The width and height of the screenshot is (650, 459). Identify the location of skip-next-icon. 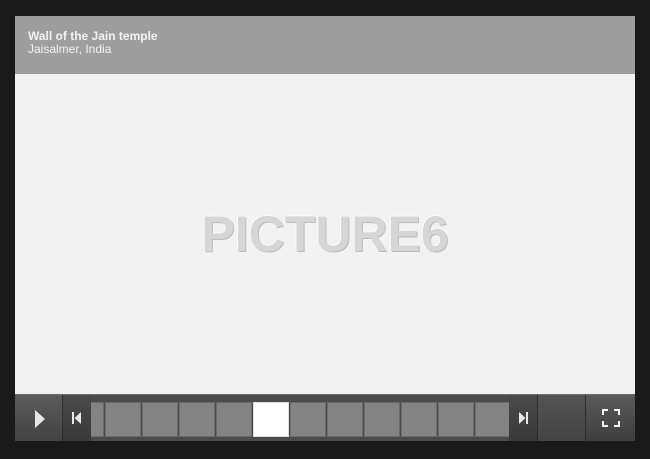
(523, 418).